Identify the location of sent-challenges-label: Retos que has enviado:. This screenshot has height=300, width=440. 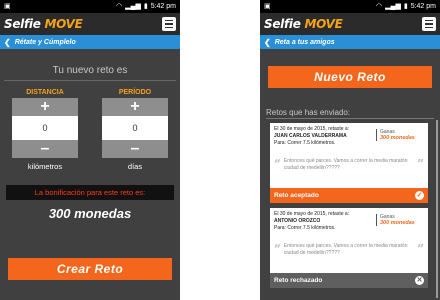
(308, 112).